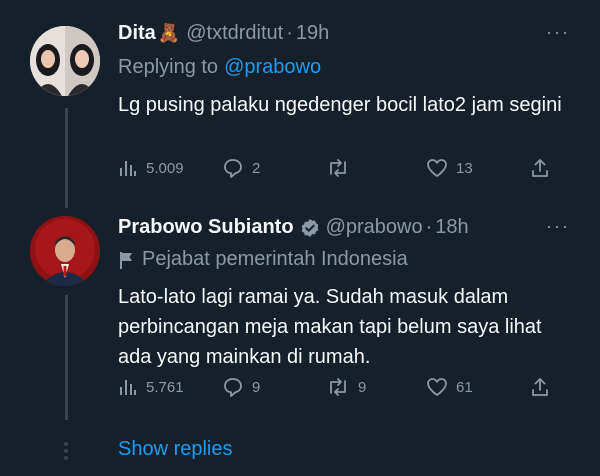  Describe the element at coordinates (362, 387) in the screenshot. I see `retweet-count: 9` at that location.